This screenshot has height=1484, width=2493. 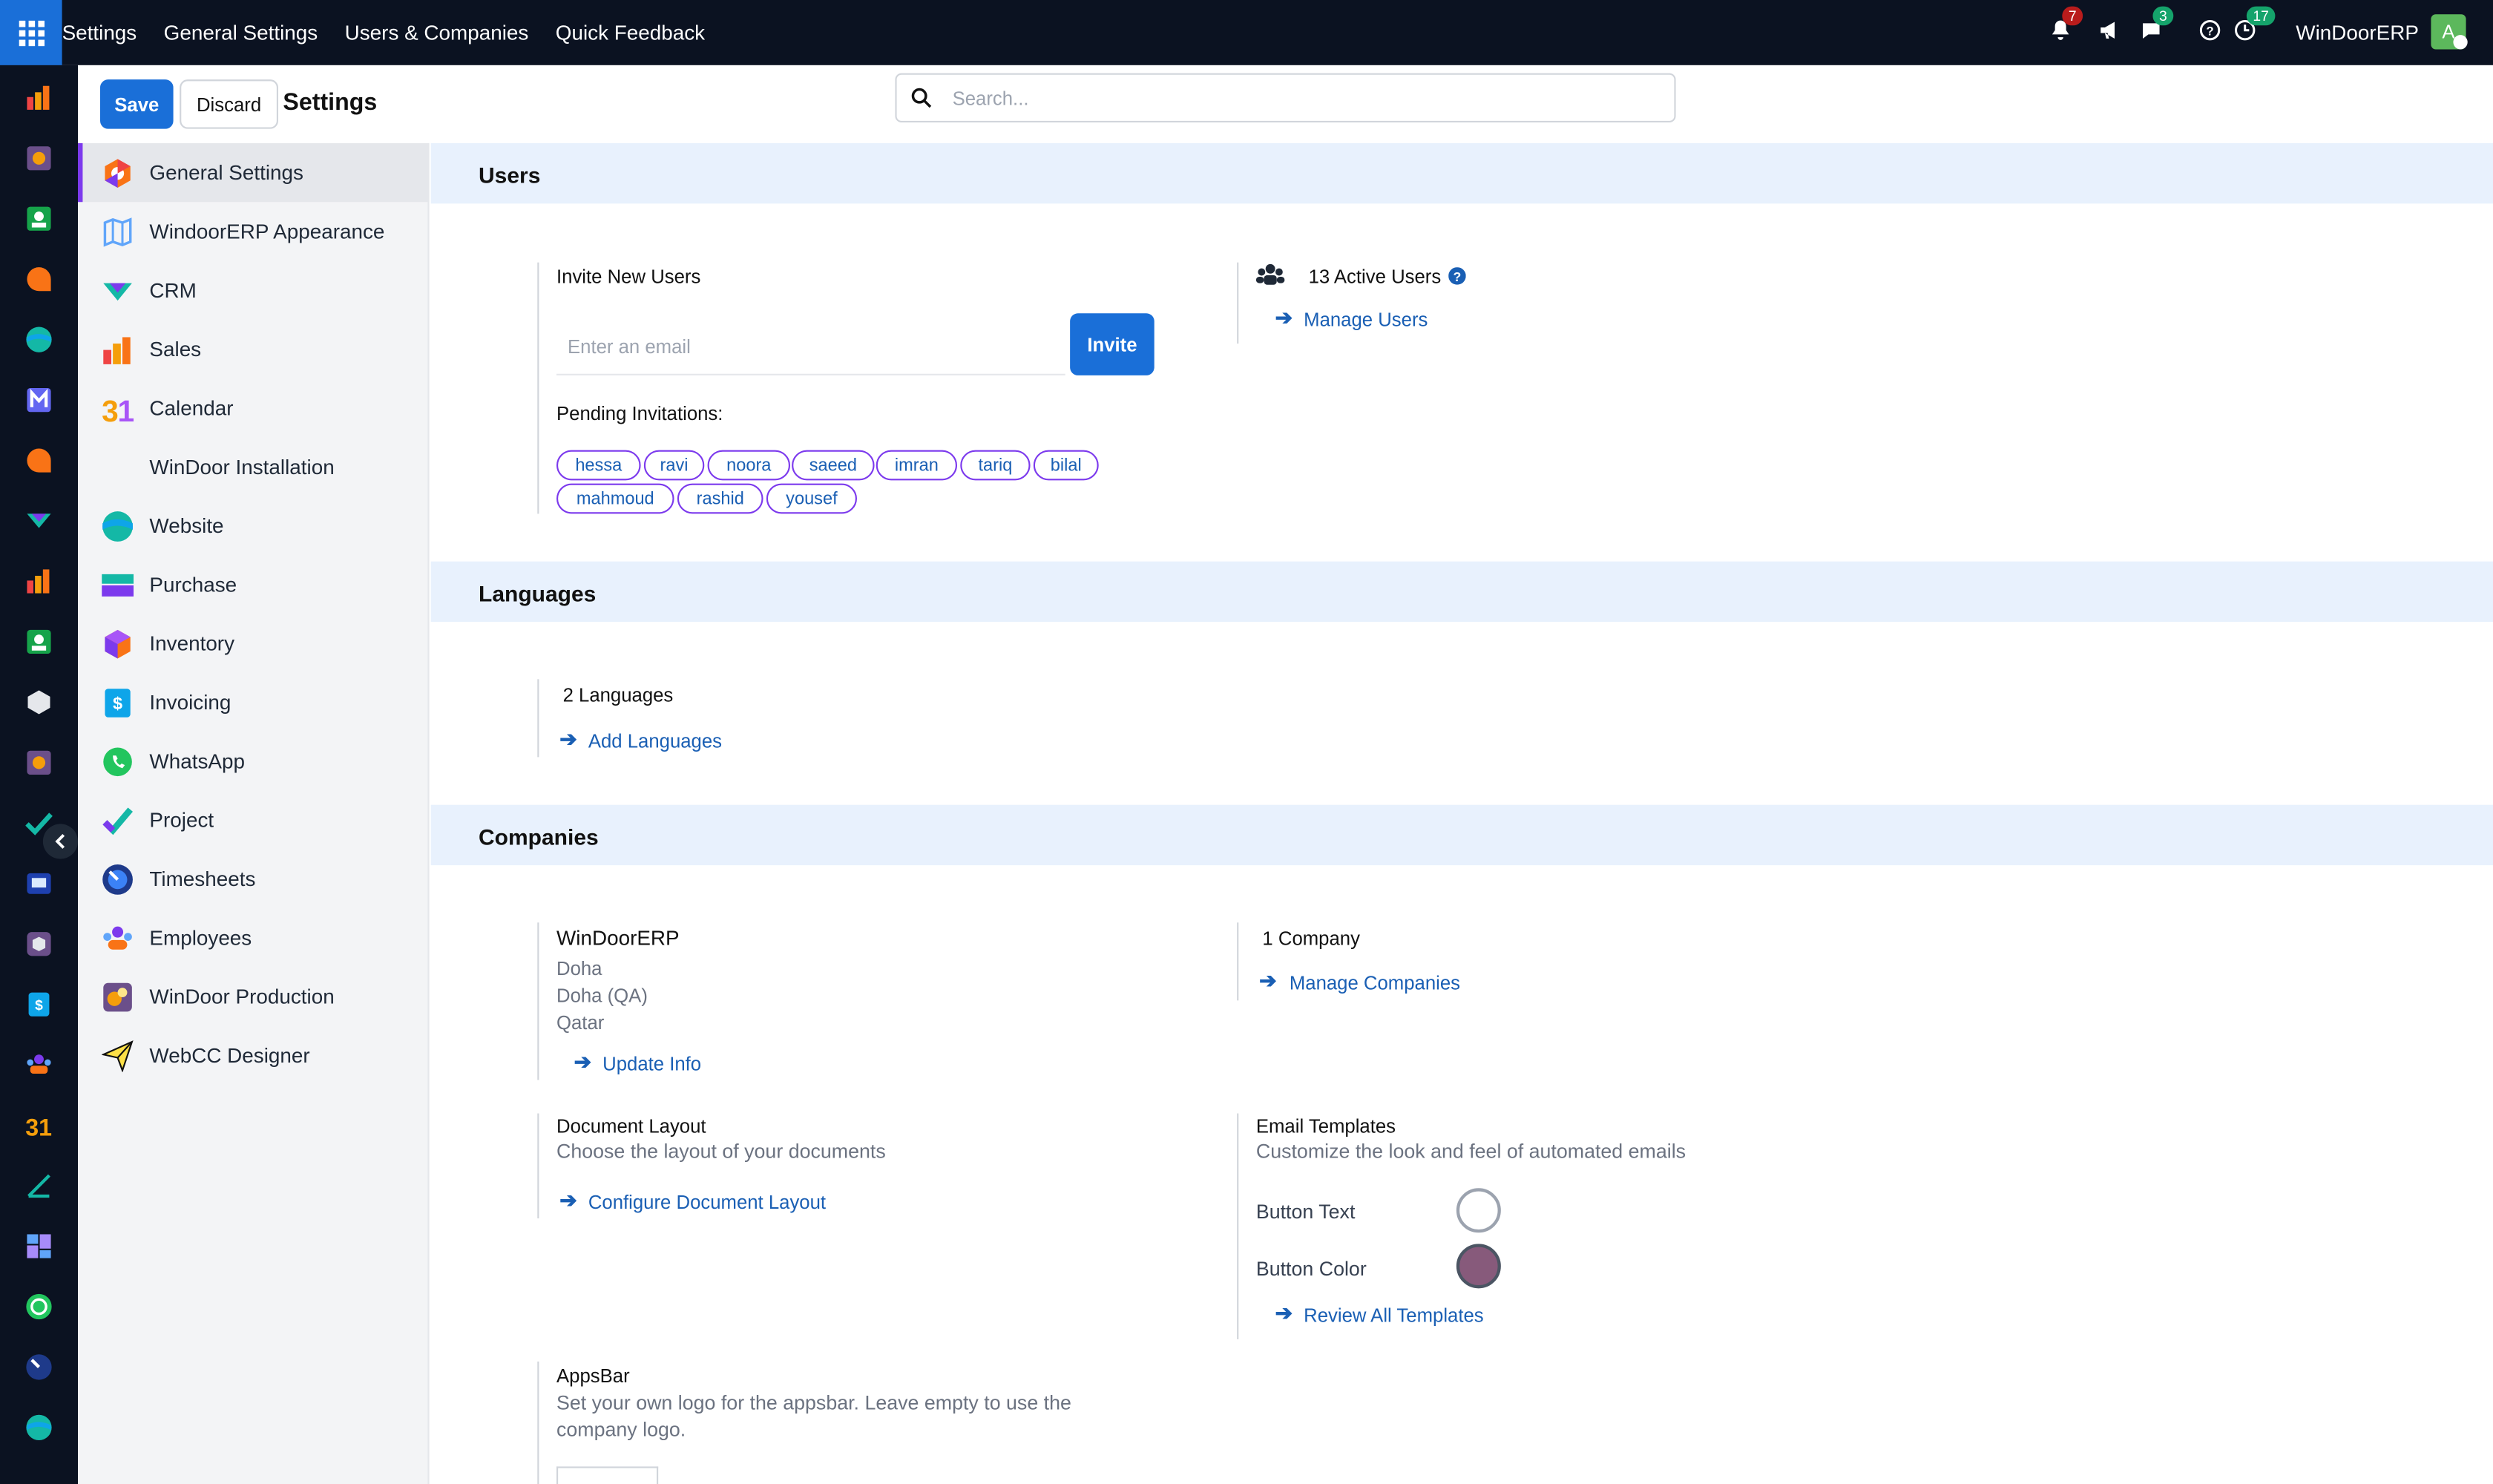 I want to click on svg-text: 1, so click(x=126, y=409).